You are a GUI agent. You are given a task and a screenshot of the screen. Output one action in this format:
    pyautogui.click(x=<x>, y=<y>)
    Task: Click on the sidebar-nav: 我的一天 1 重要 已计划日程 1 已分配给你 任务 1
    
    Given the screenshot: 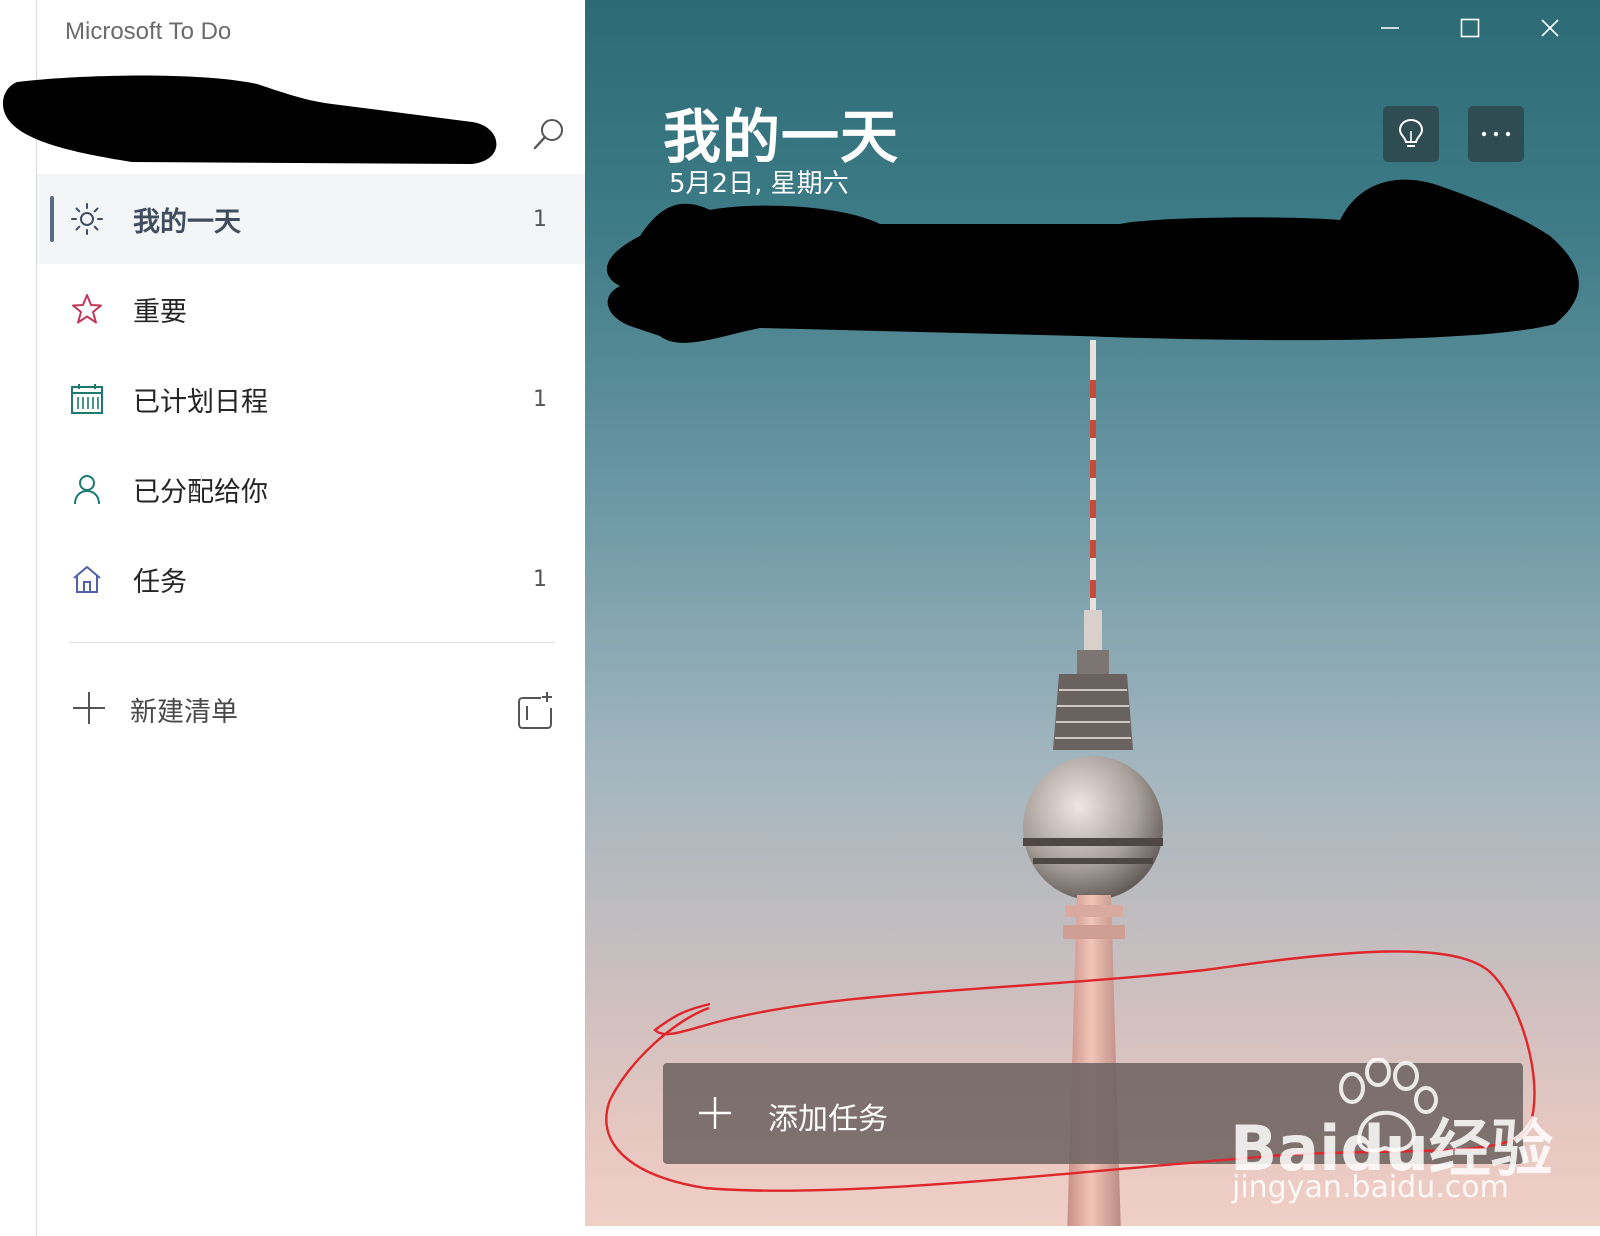 What is the action you would take?
    pyautogui.click(x=311, y=399)
    